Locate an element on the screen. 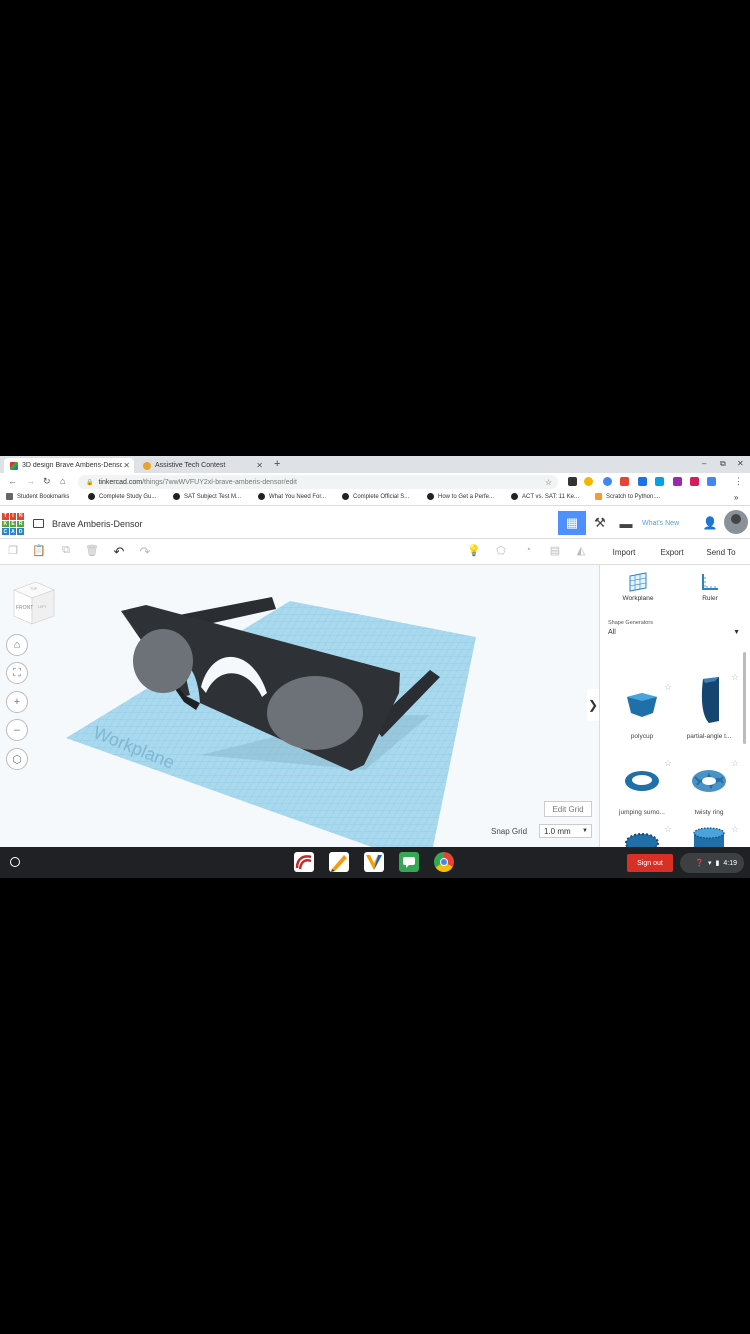  ruler-icon is located at coordinates (710, 582).